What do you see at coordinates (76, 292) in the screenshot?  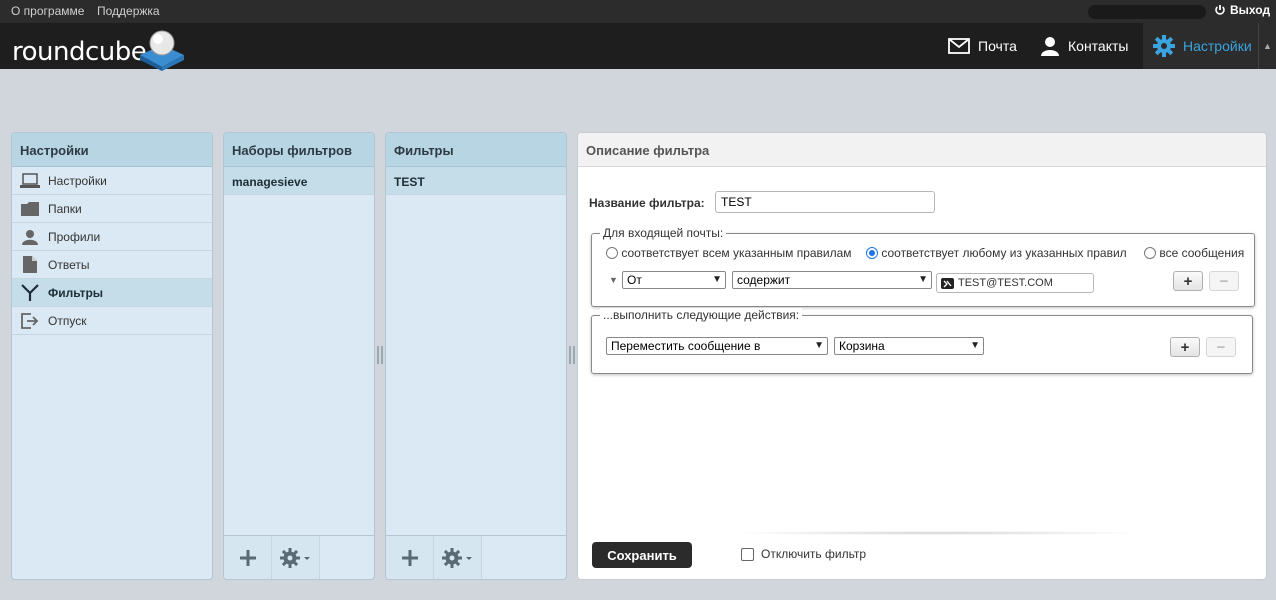 I see `menu-item-label: Фильтры` at bounding box center [76, 292].